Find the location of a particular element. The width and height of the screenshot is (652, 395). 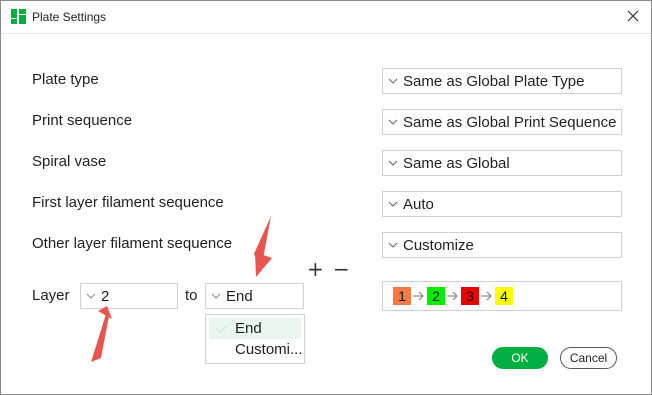

first-layer-sequence-value: Auto is located at coordinates (418, 204).